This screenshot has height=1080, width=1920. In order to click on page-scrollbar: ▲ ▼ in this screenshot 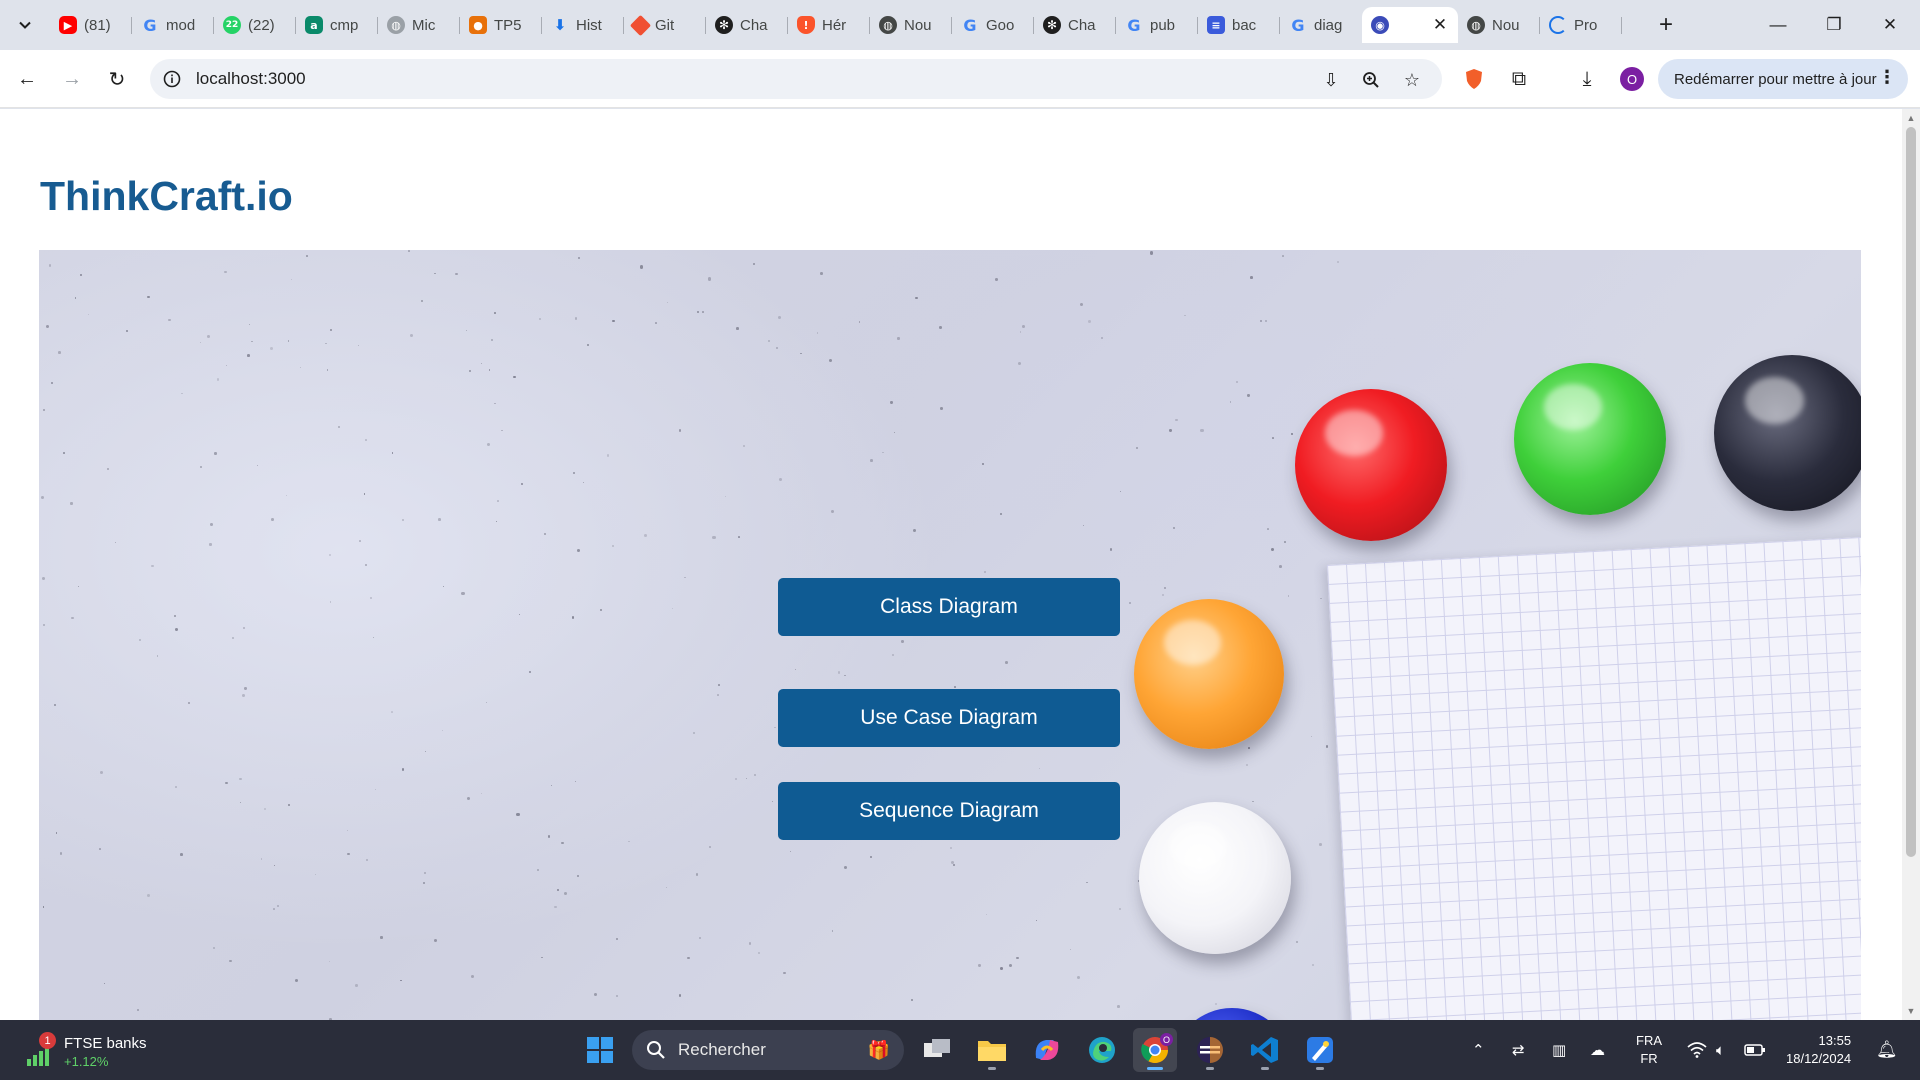, I will do `click(1911, 564)`.